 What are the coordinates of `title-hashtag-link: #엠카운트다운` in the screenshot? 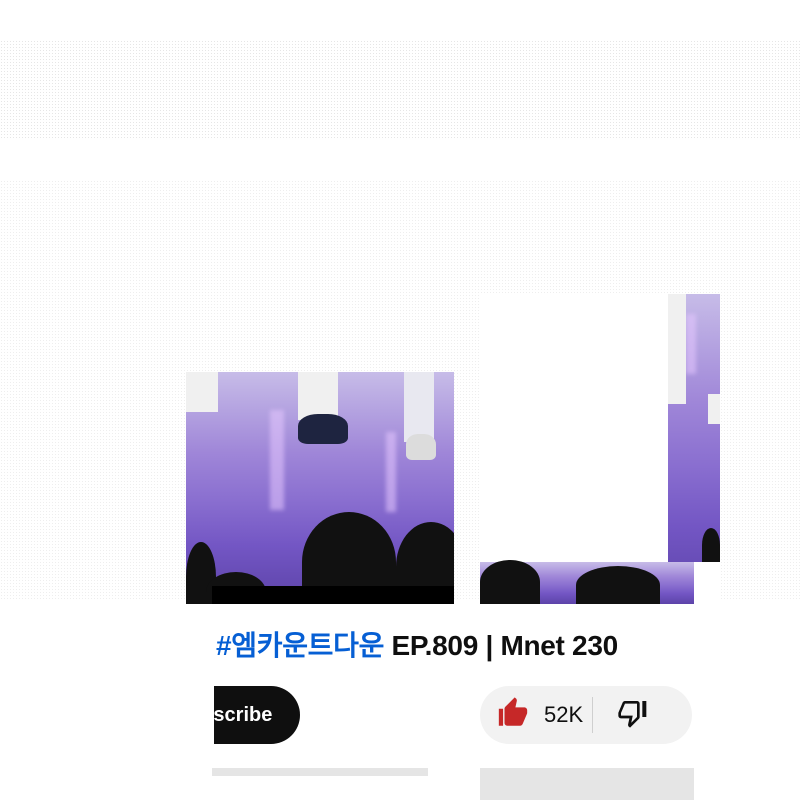 It's located at (300, 645).